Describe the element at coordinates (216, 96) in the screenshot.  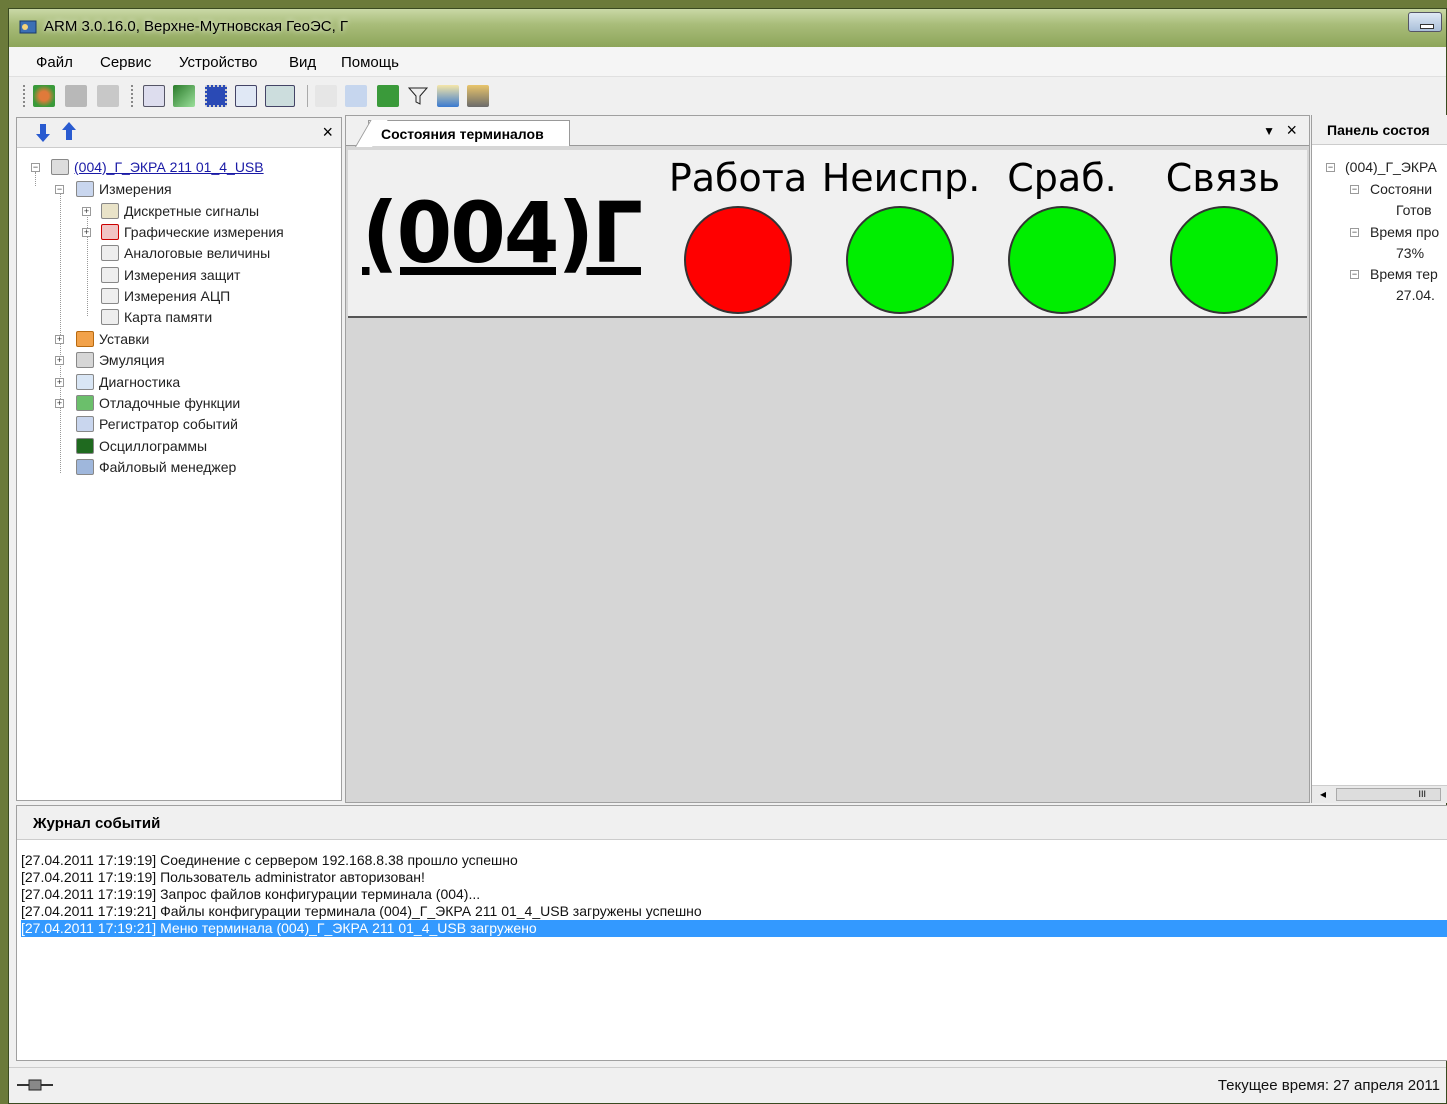
I see `select-icon` at that location.